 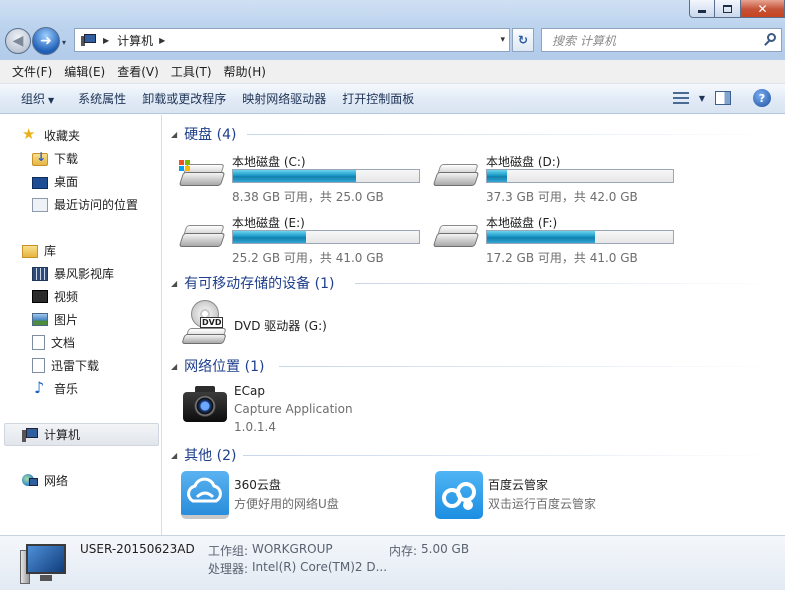 What do you see at coordinates (40, 182) in the screenshot?
I see `desktop-icon` at bounding box center [40, 182].